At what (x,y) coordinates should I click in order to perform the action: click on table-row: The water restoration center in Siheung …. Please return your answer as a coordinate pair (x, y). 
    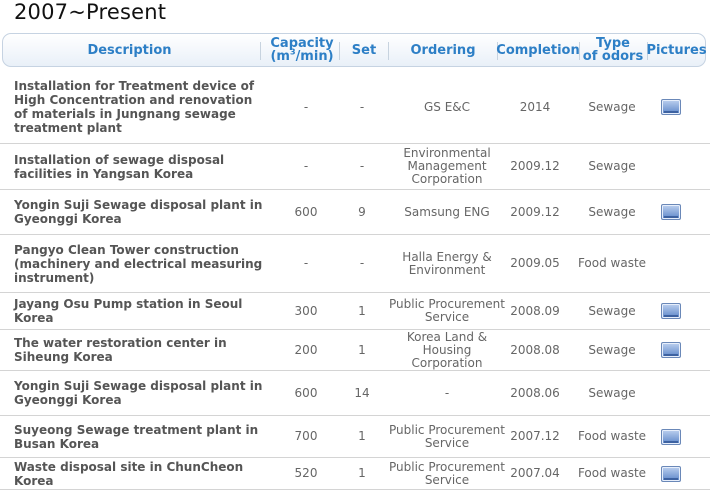
    Looking at the image, I should click on (355, 350).